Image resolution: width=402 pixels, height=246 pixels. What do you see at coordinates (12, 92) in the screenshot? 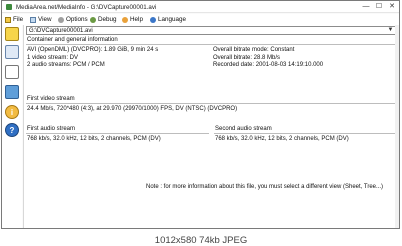
I see `export-icon` at bounding box center [12, 92].